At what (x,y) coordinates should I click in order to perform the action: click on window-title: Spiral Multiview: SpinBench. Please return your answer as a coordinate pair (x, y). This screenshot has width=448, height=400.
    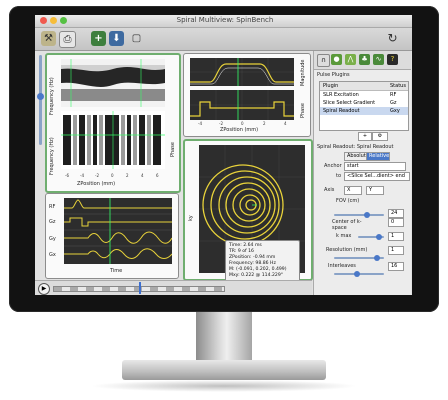
    Looking at the image, I should click on (225, 20).